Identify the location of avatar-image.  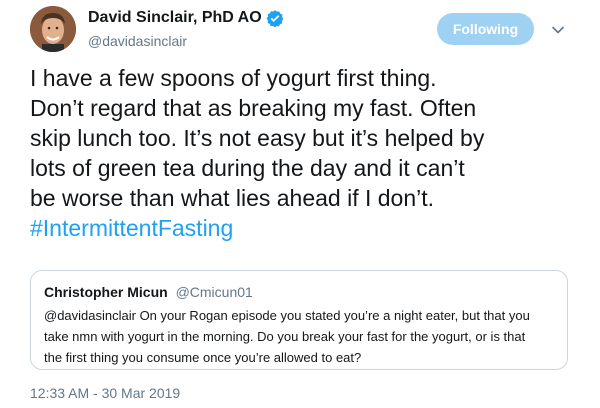
(53, 29).